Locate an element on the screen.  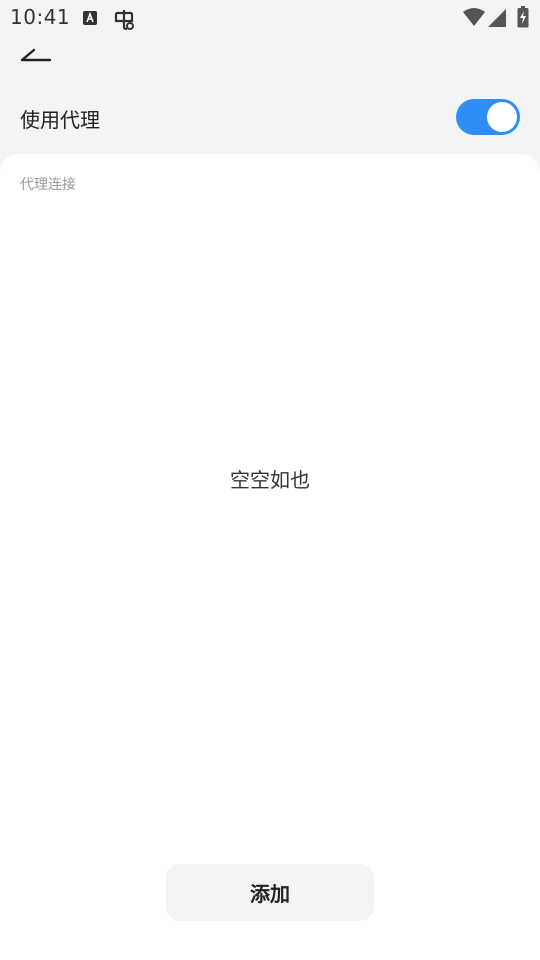
wifi-icon is located at coordinates (474, 18).